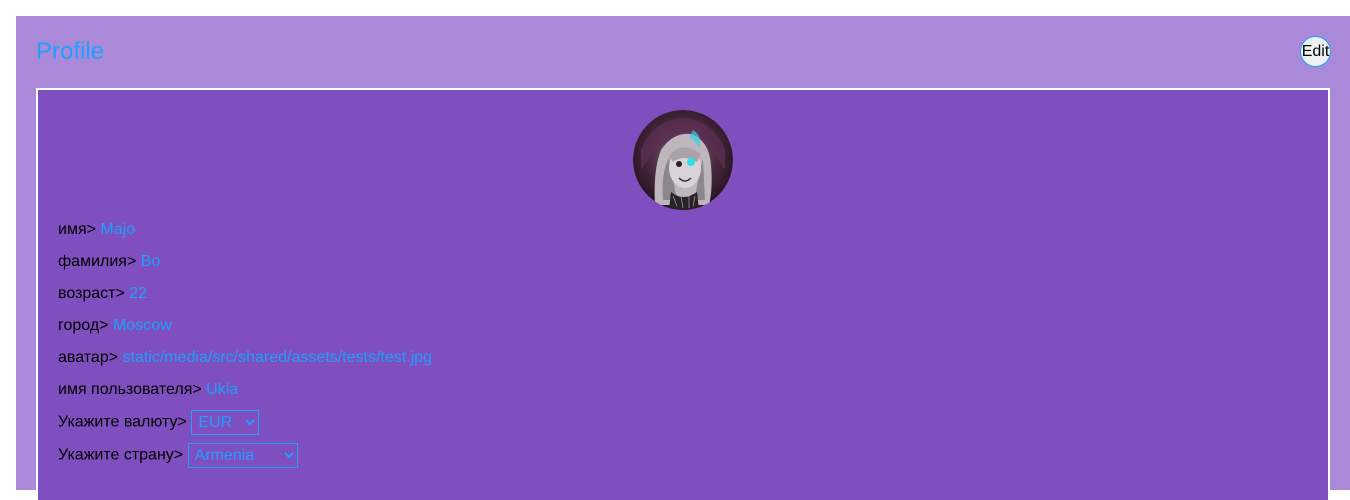  Describe the element at coordinates (118, 229) in the screenshot. I see `field-value: Majo` at that location.